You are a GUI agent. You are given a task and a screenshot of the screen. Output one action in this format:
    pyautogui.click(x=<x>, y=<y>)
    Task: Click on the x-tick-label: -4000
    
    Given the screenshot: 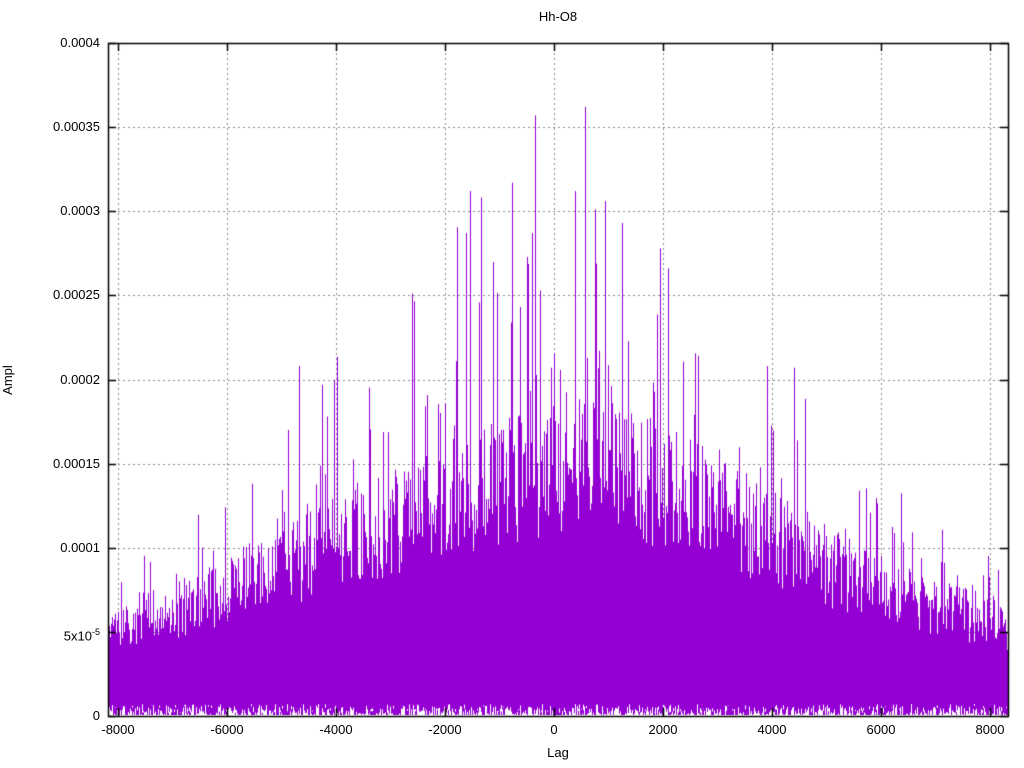 What is the action you would take?
    pyautogui.click(x=336, y=729)
    